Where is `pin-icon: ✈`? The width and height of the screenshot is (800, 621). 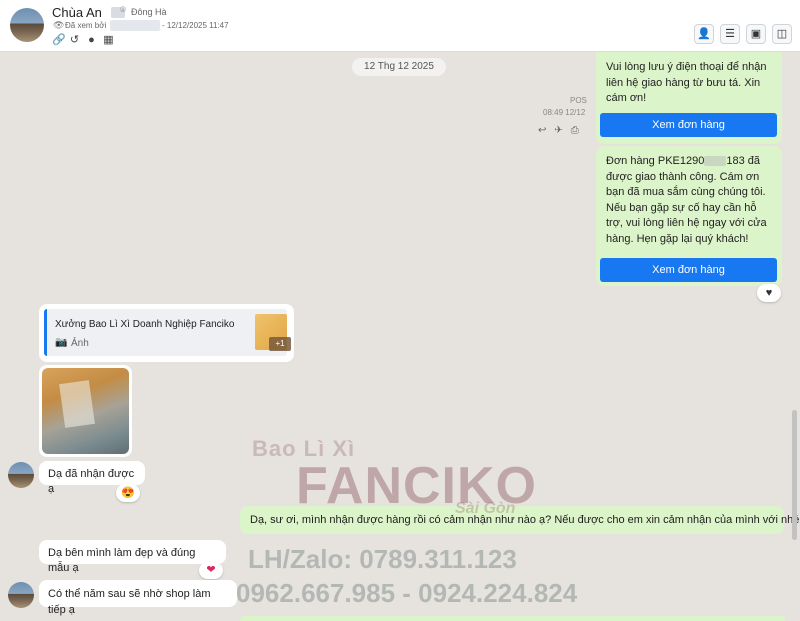 pin-icon: ✈ is located at coordinates (558, 130).